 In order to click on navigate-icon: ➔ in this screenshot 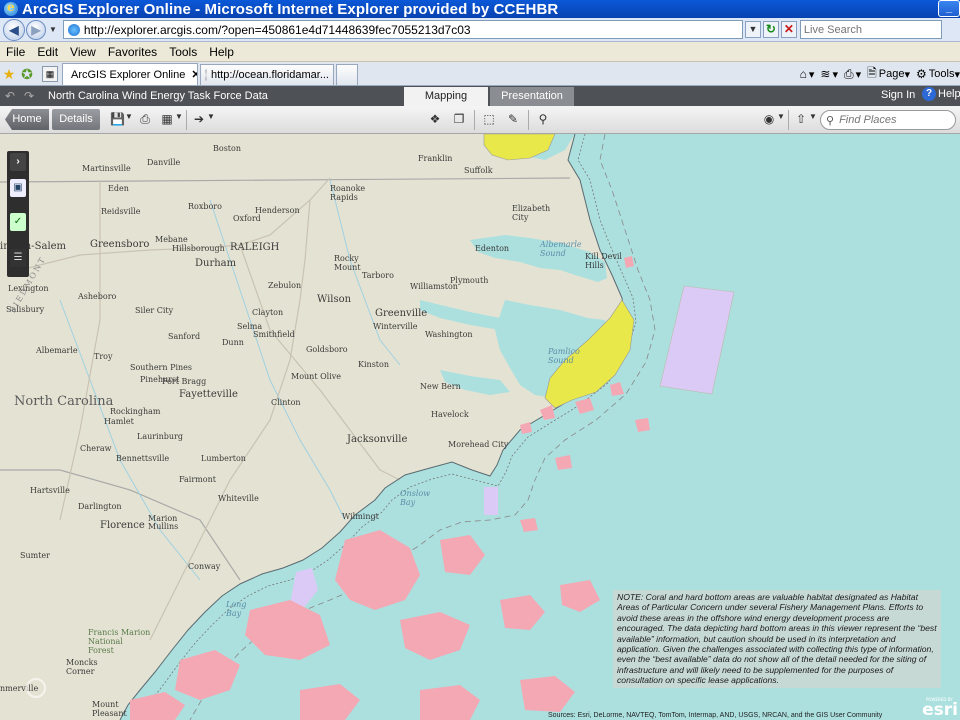, I will do `click(199, 119)`.